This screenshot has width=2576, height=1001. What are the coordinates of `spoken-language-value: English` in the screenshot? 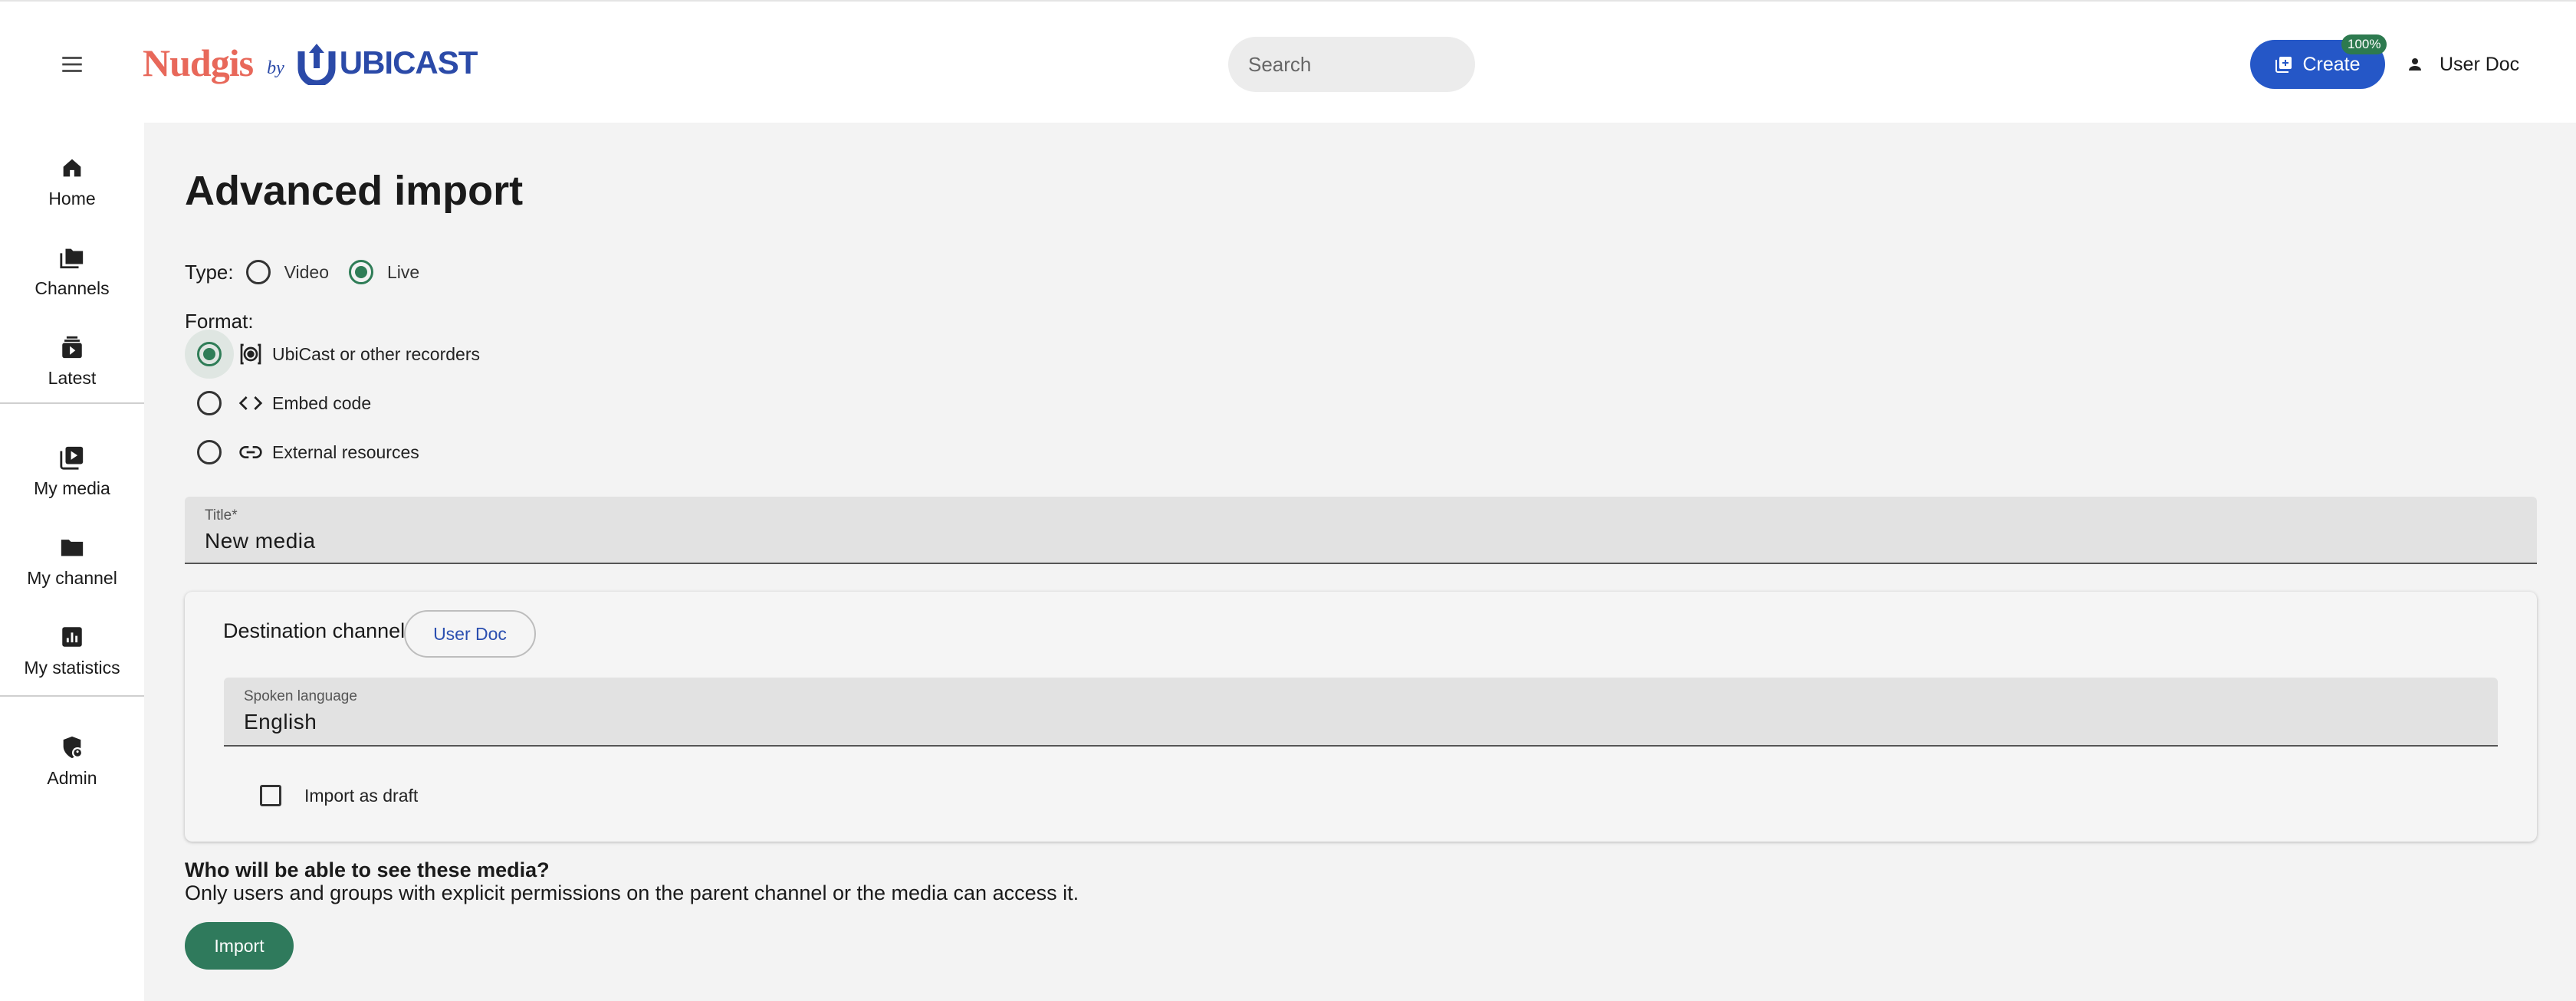 It's located at (280, 722).